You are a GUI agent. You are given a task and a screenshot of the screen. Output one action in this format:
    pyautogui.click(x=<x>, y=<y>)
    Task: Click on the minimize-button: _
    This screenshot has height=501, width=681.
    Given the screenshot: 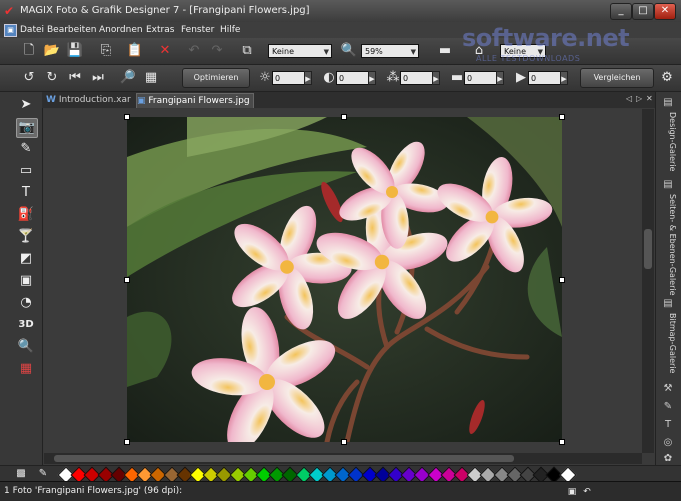 What is the action you would take?
    pyautogui.click(x=621, y=11)
    